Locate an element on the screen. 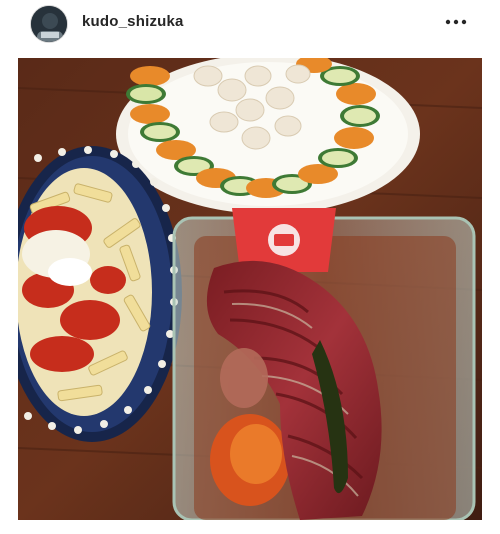 The width and height of the screenshot is (500, 534). more-options-icon is located at coordinates (456, 22).